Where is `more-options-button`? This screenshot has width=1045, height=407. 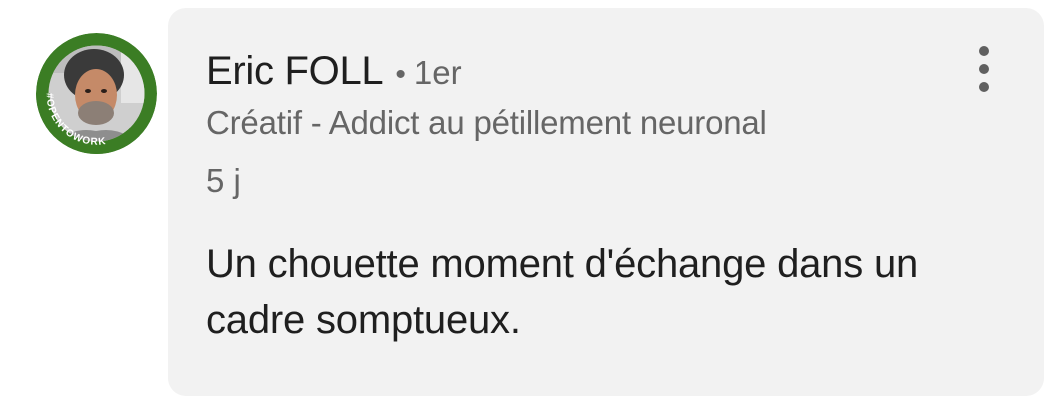
more-options-button is located at coordinates (984, 69).